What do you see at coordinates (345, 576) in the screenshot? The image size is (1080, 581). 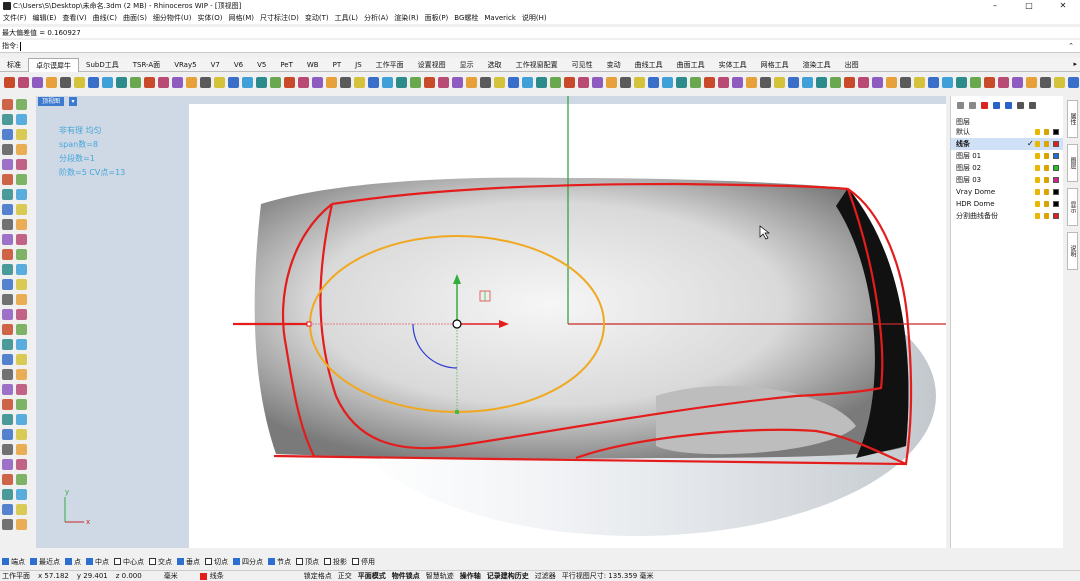 I see `status-toggle-1: 正交` at bounding box center [345, 576].